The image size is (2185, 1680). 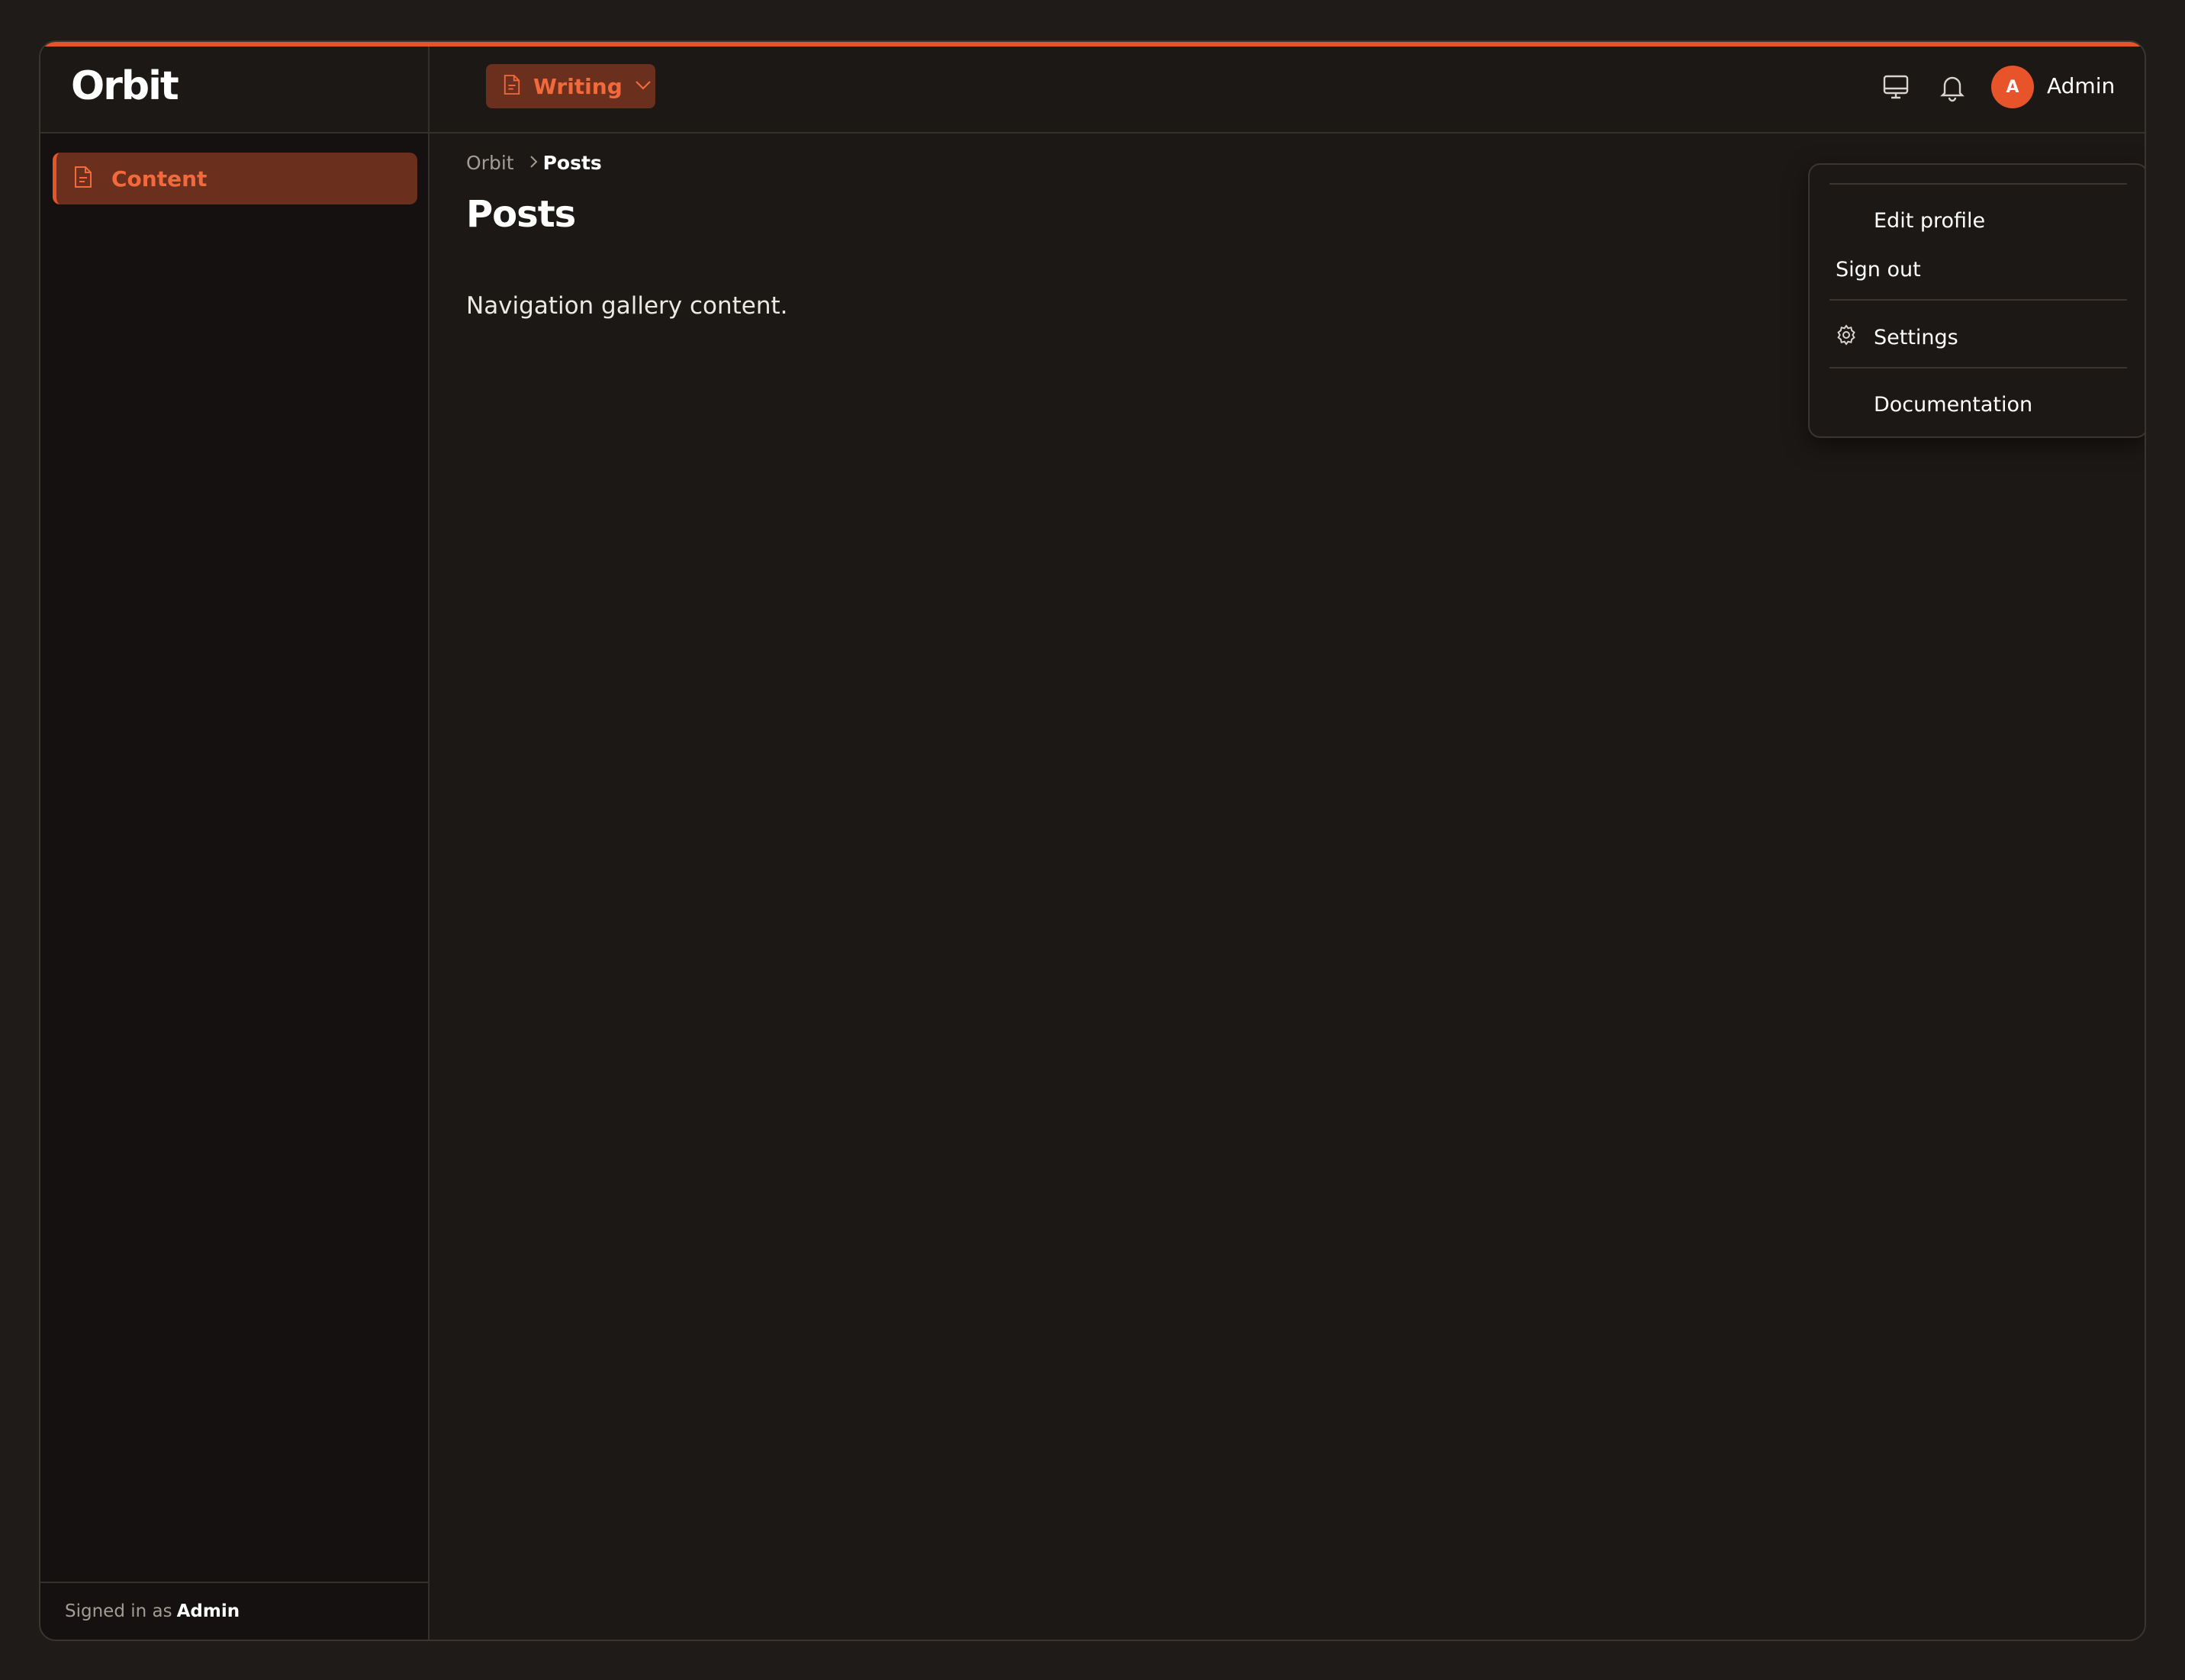 I want to click on chevron-down-icon, so click(x=637, y=87).